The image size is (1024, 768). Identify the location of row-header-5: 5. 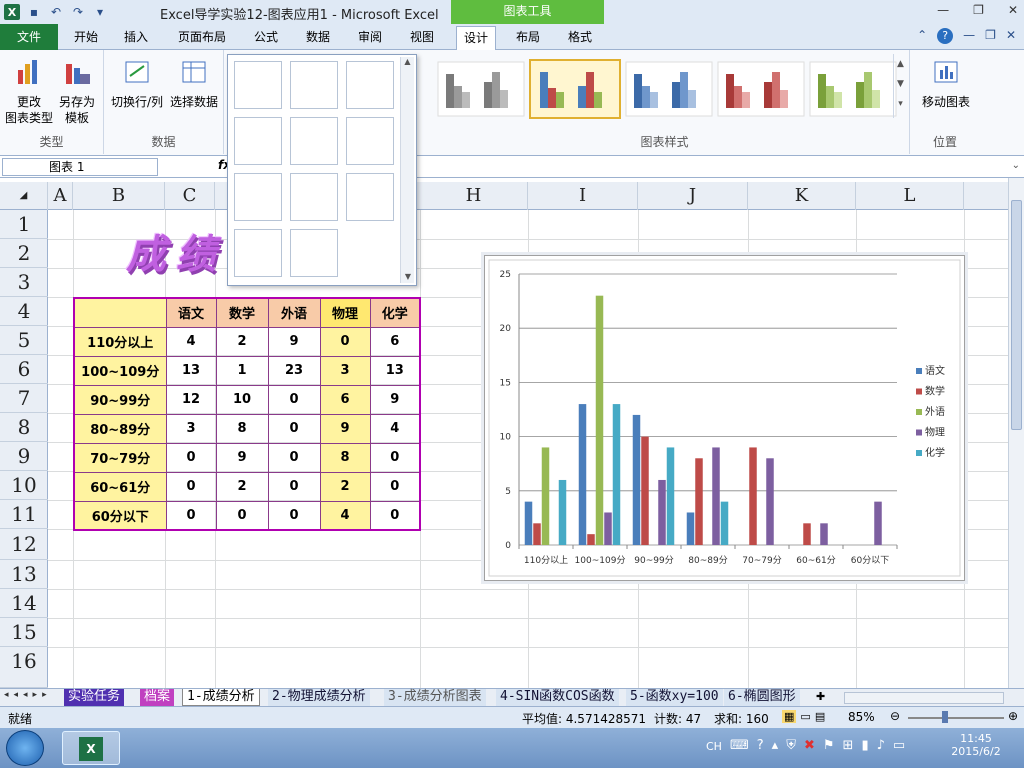
(24, 340).